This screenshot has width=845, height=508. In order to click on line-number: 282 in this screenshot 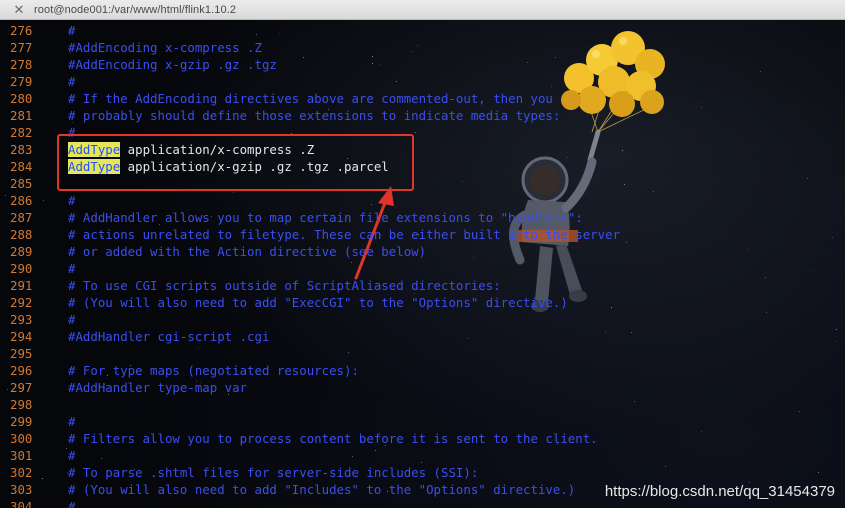, I will do `click(21, 132)`.